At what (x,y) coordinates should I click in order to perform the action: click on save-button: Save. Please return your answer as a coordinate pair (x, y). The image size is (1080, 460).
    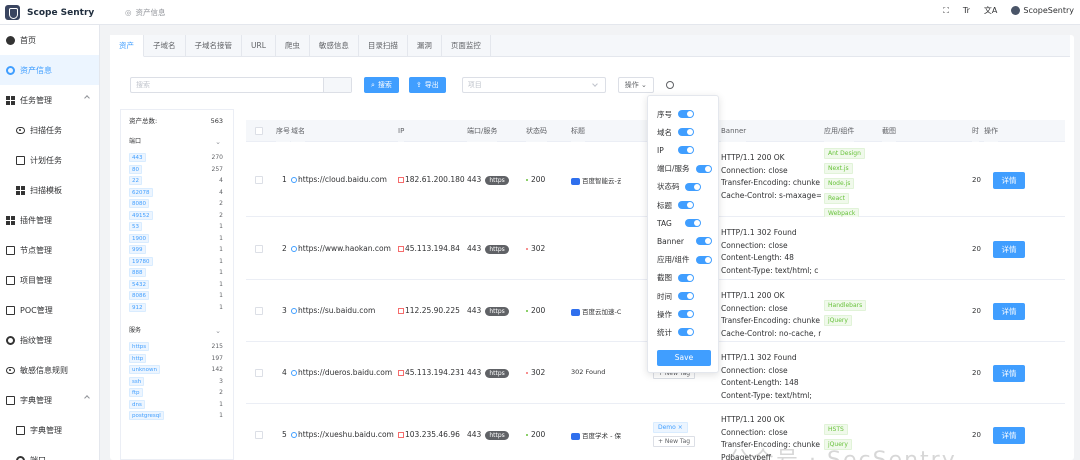
    Looking at the image, I should click on (684, 358).